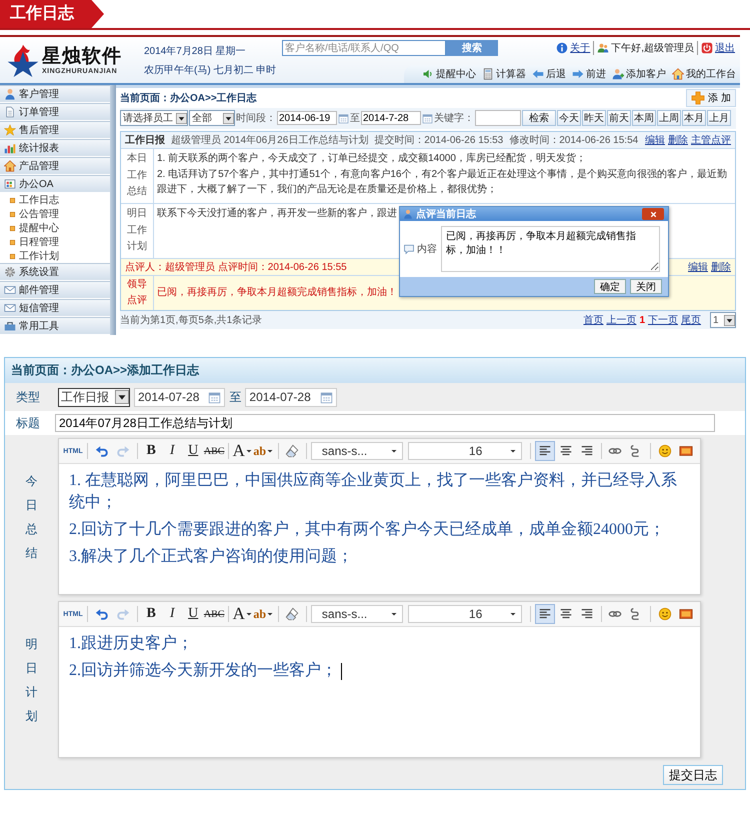 The width and height of the screenshot is (750, 818). What do you see at coordinates (32, 680) in the screenshot?
I see `editor-label: 明日计划` at bounding box center [32, 680].